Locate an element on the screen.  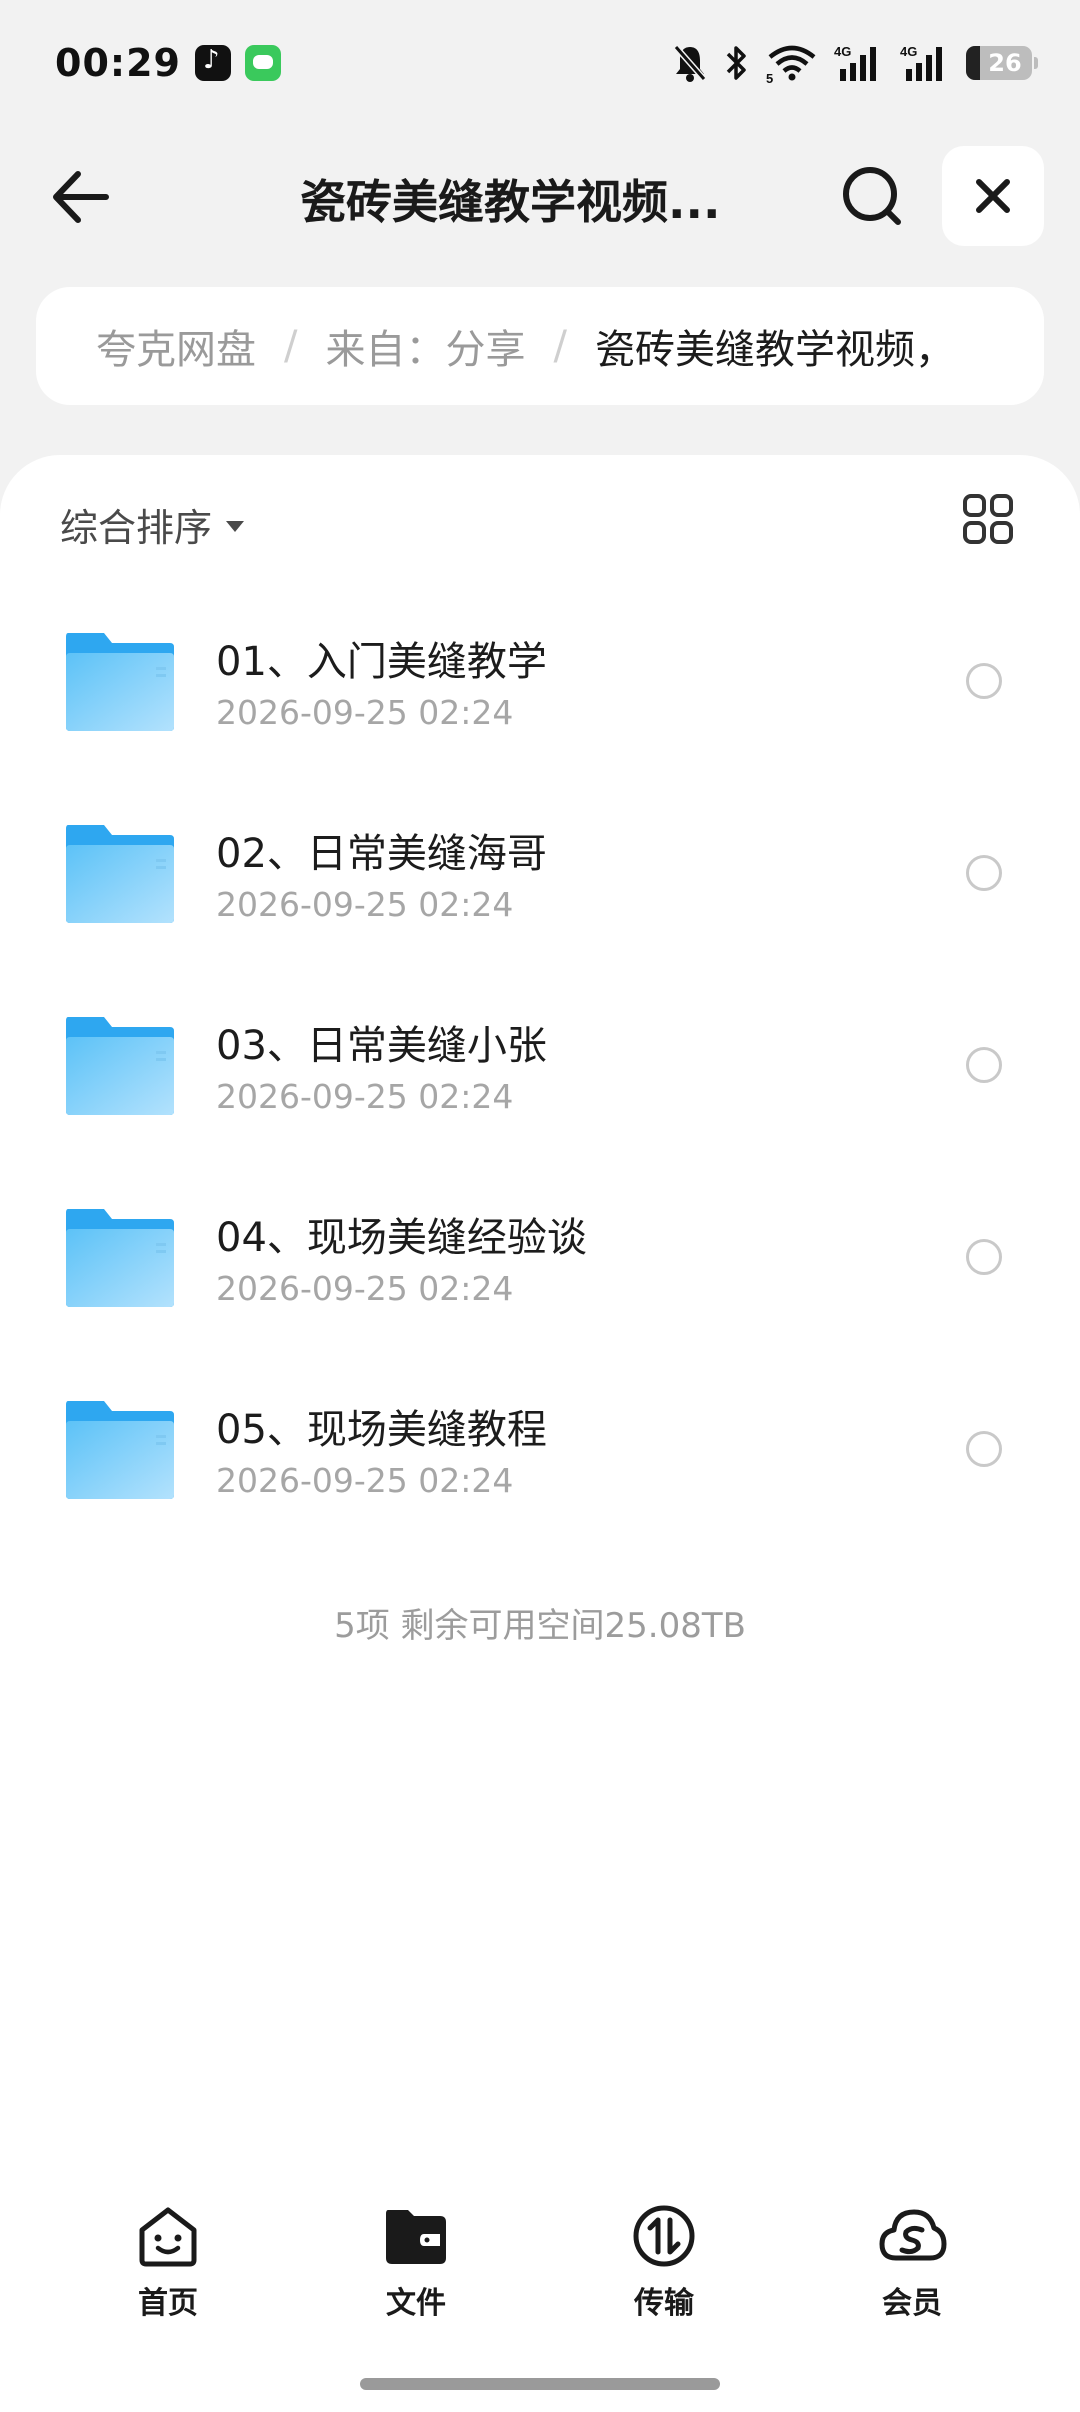
list-item: 01、入门美缝教学 2026-09-25 02:24 is located at coordinates (540, 701).